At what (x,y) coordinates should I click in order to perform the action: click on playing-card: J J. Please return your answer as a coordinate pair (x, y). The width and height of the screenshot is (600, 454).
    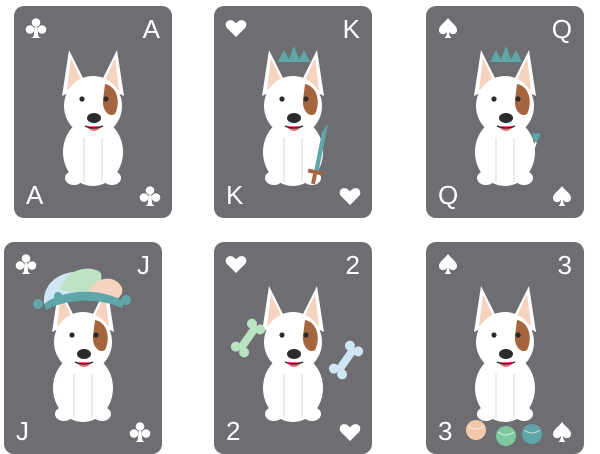
    Looking at the image, I should click on (83, 348).